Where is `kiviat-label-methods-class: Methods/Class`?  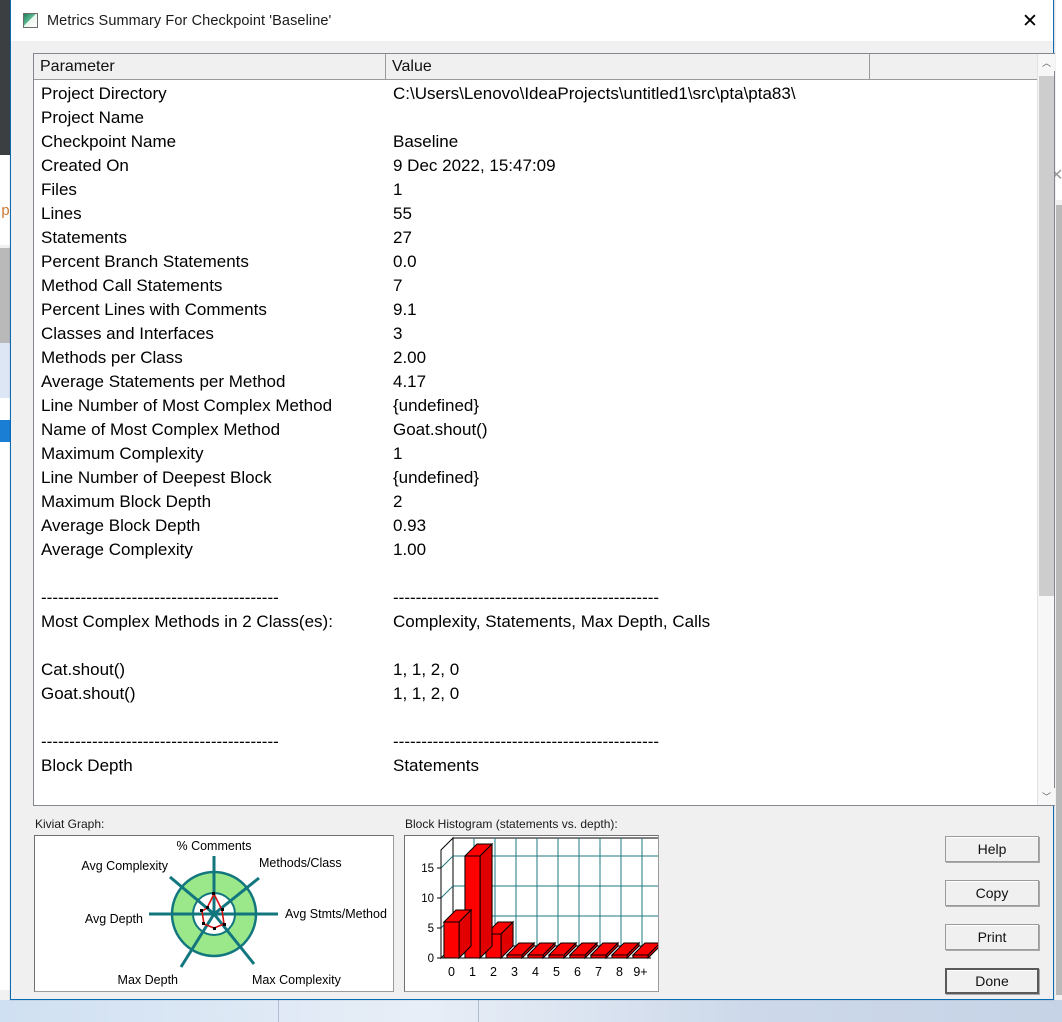 kiviat-label-methods-class: Methods/Class is located at coordinates (300, 863).